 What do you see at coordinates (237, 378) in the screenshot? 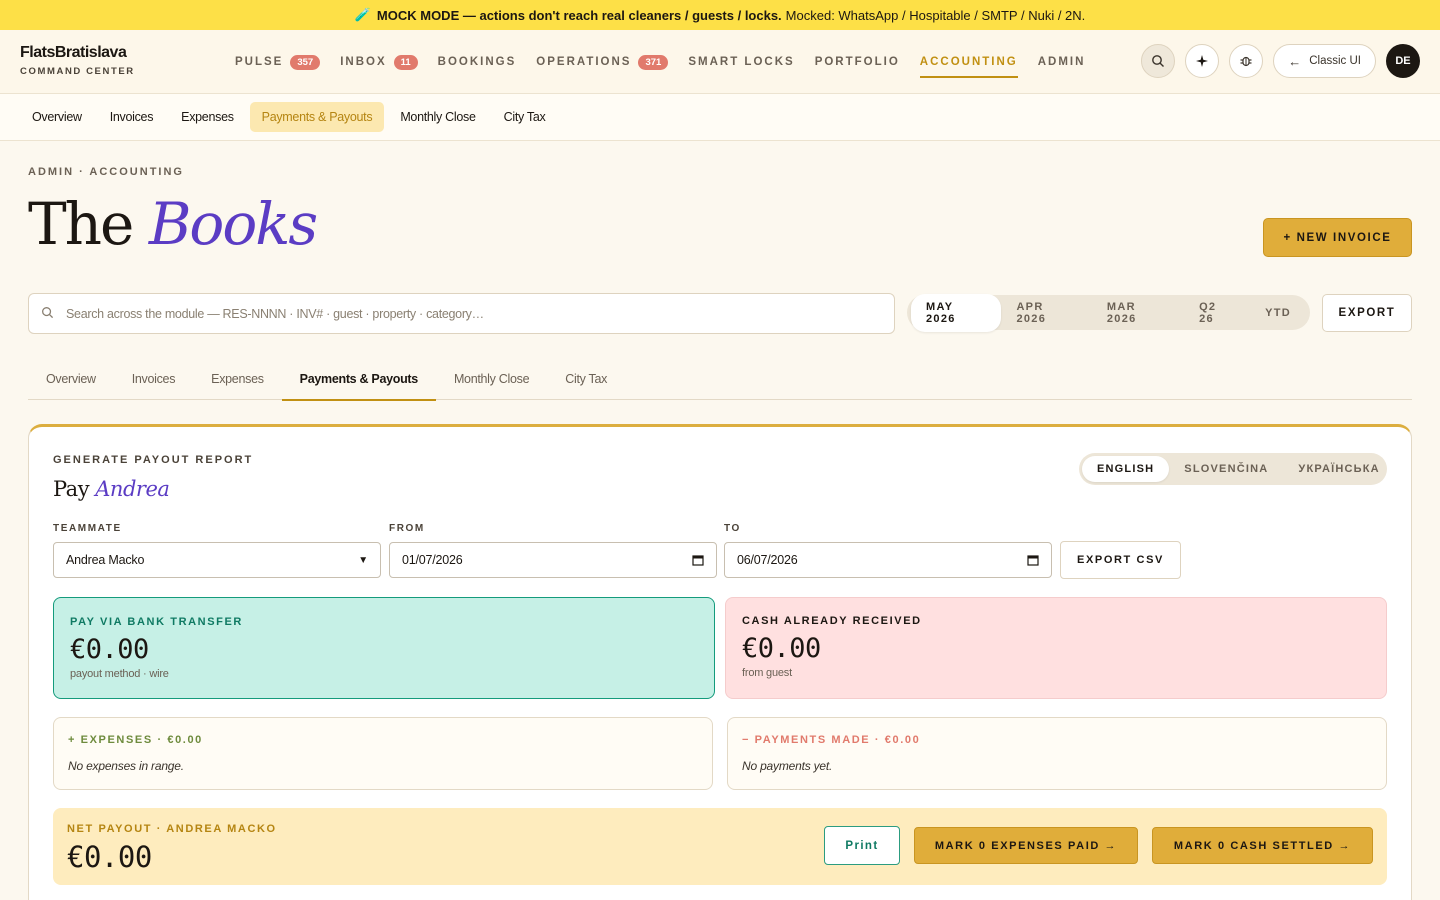
I see `tab-expenses: Expenses` at bounding box center [237, 378].